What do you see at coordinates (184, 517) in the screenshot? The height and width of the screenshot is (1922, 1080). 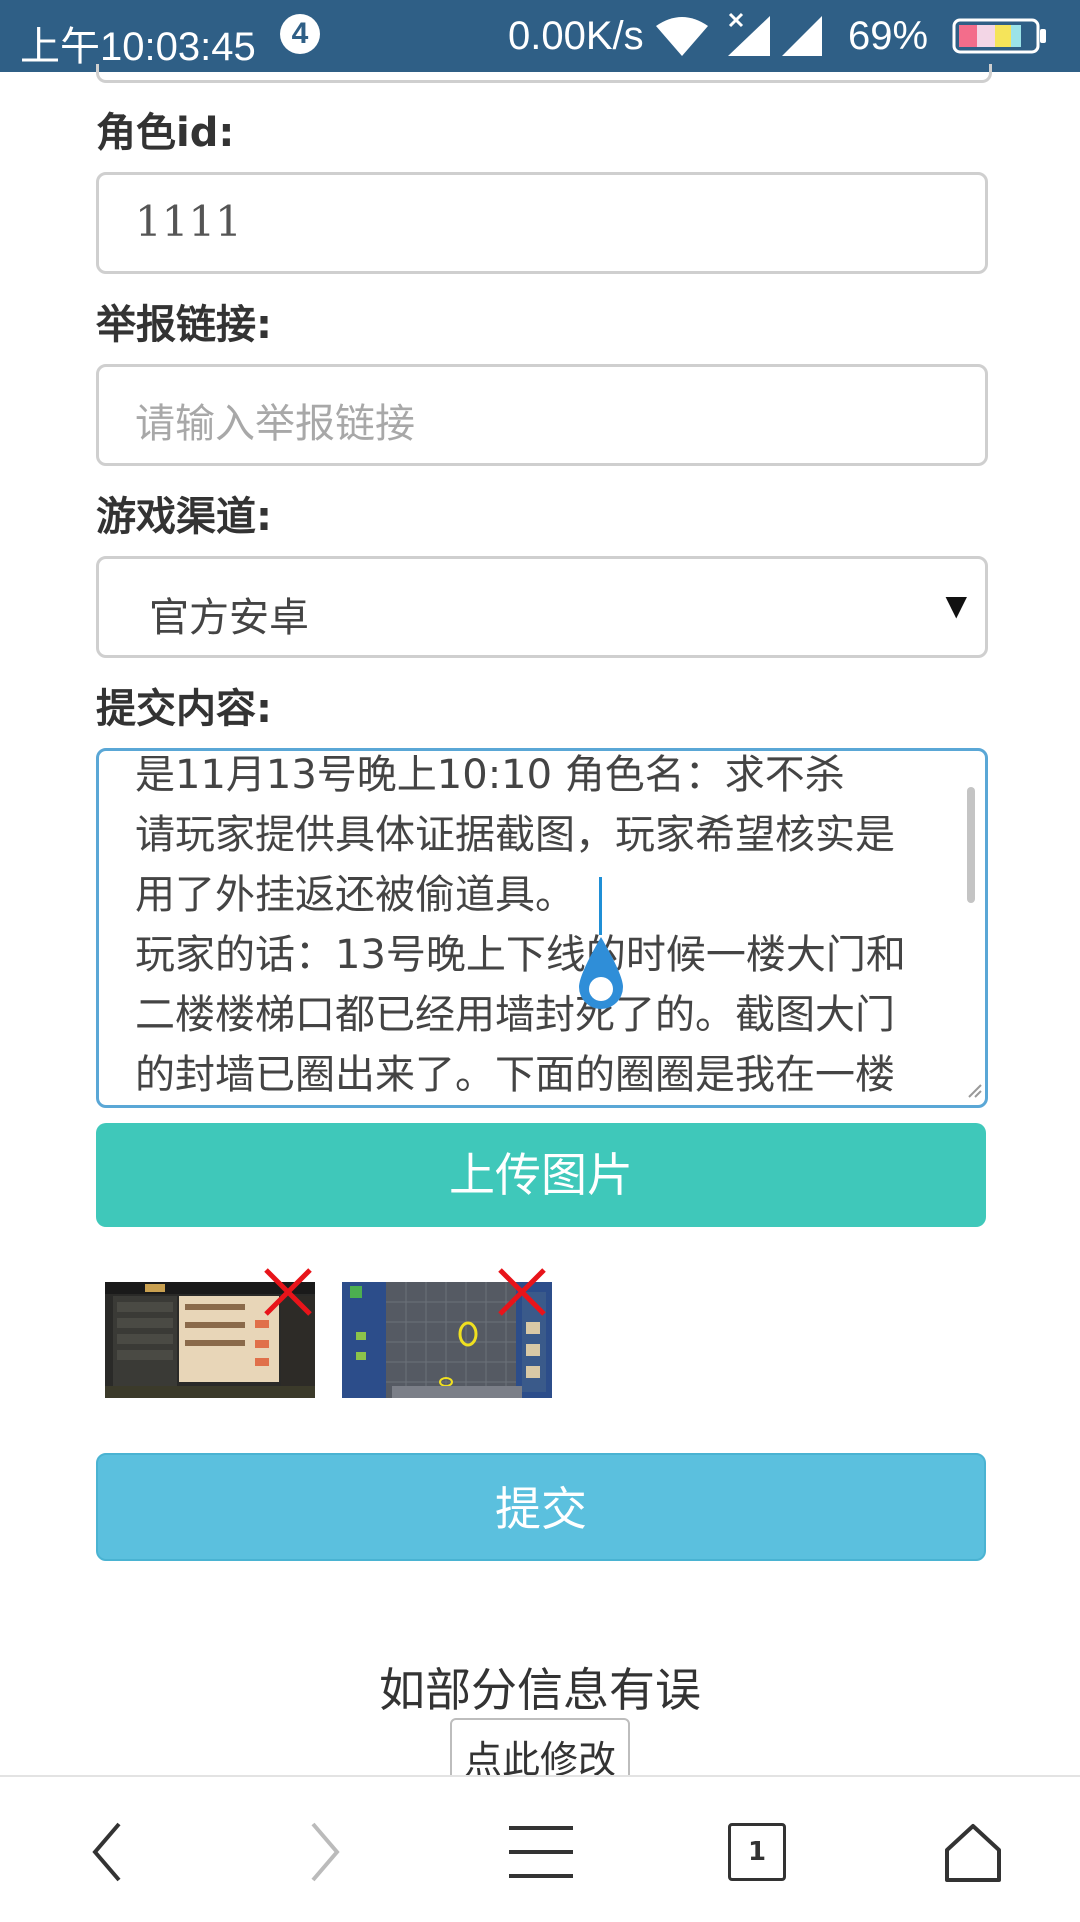 I see `channel-label: 游戏渠道:` at bounding box center [184, 517].